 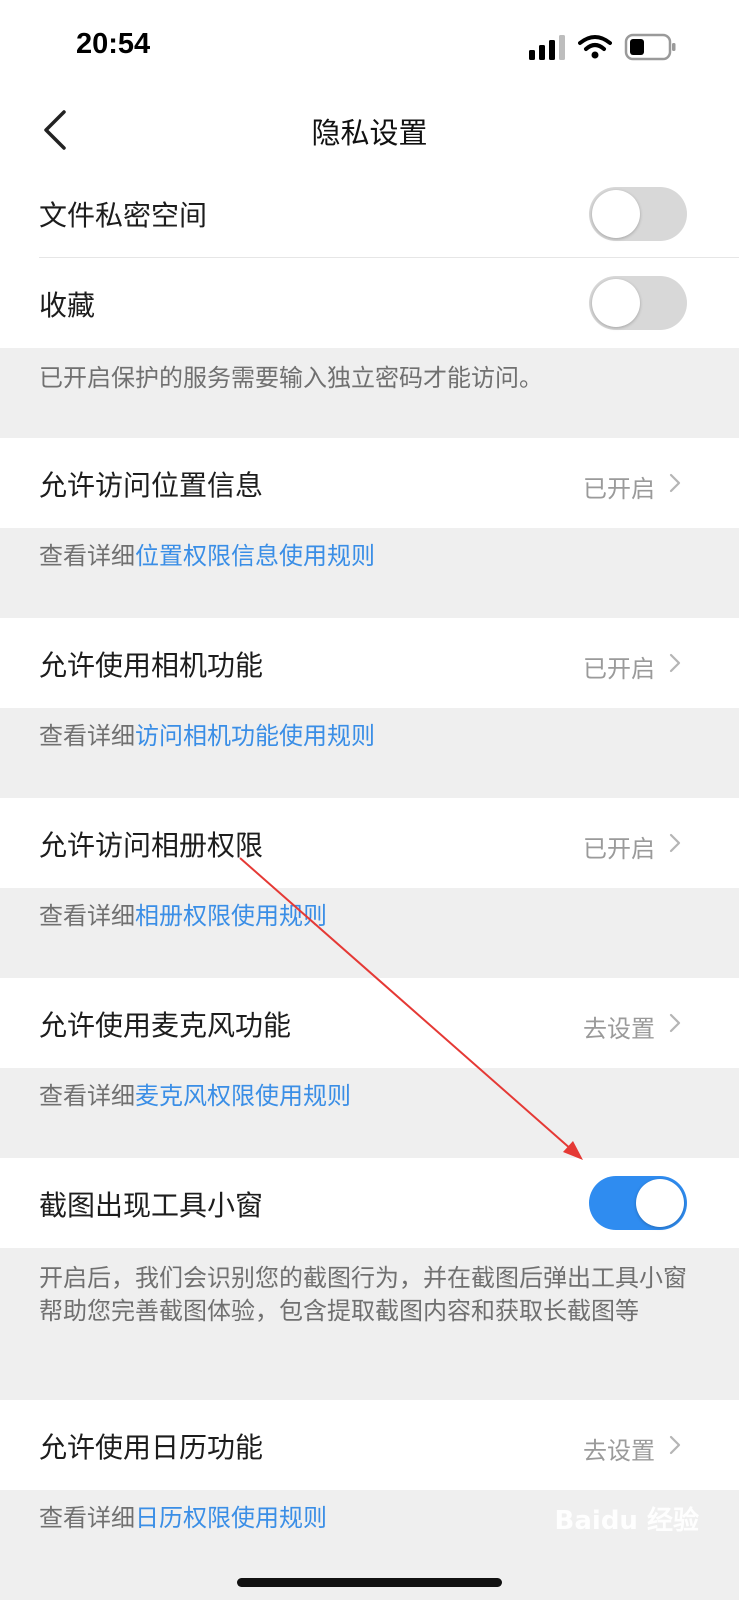 What do you see at coordinates (411, 1008) in the screenshot?
I see `annotation-arrow` at bounding box center [411, 1008].